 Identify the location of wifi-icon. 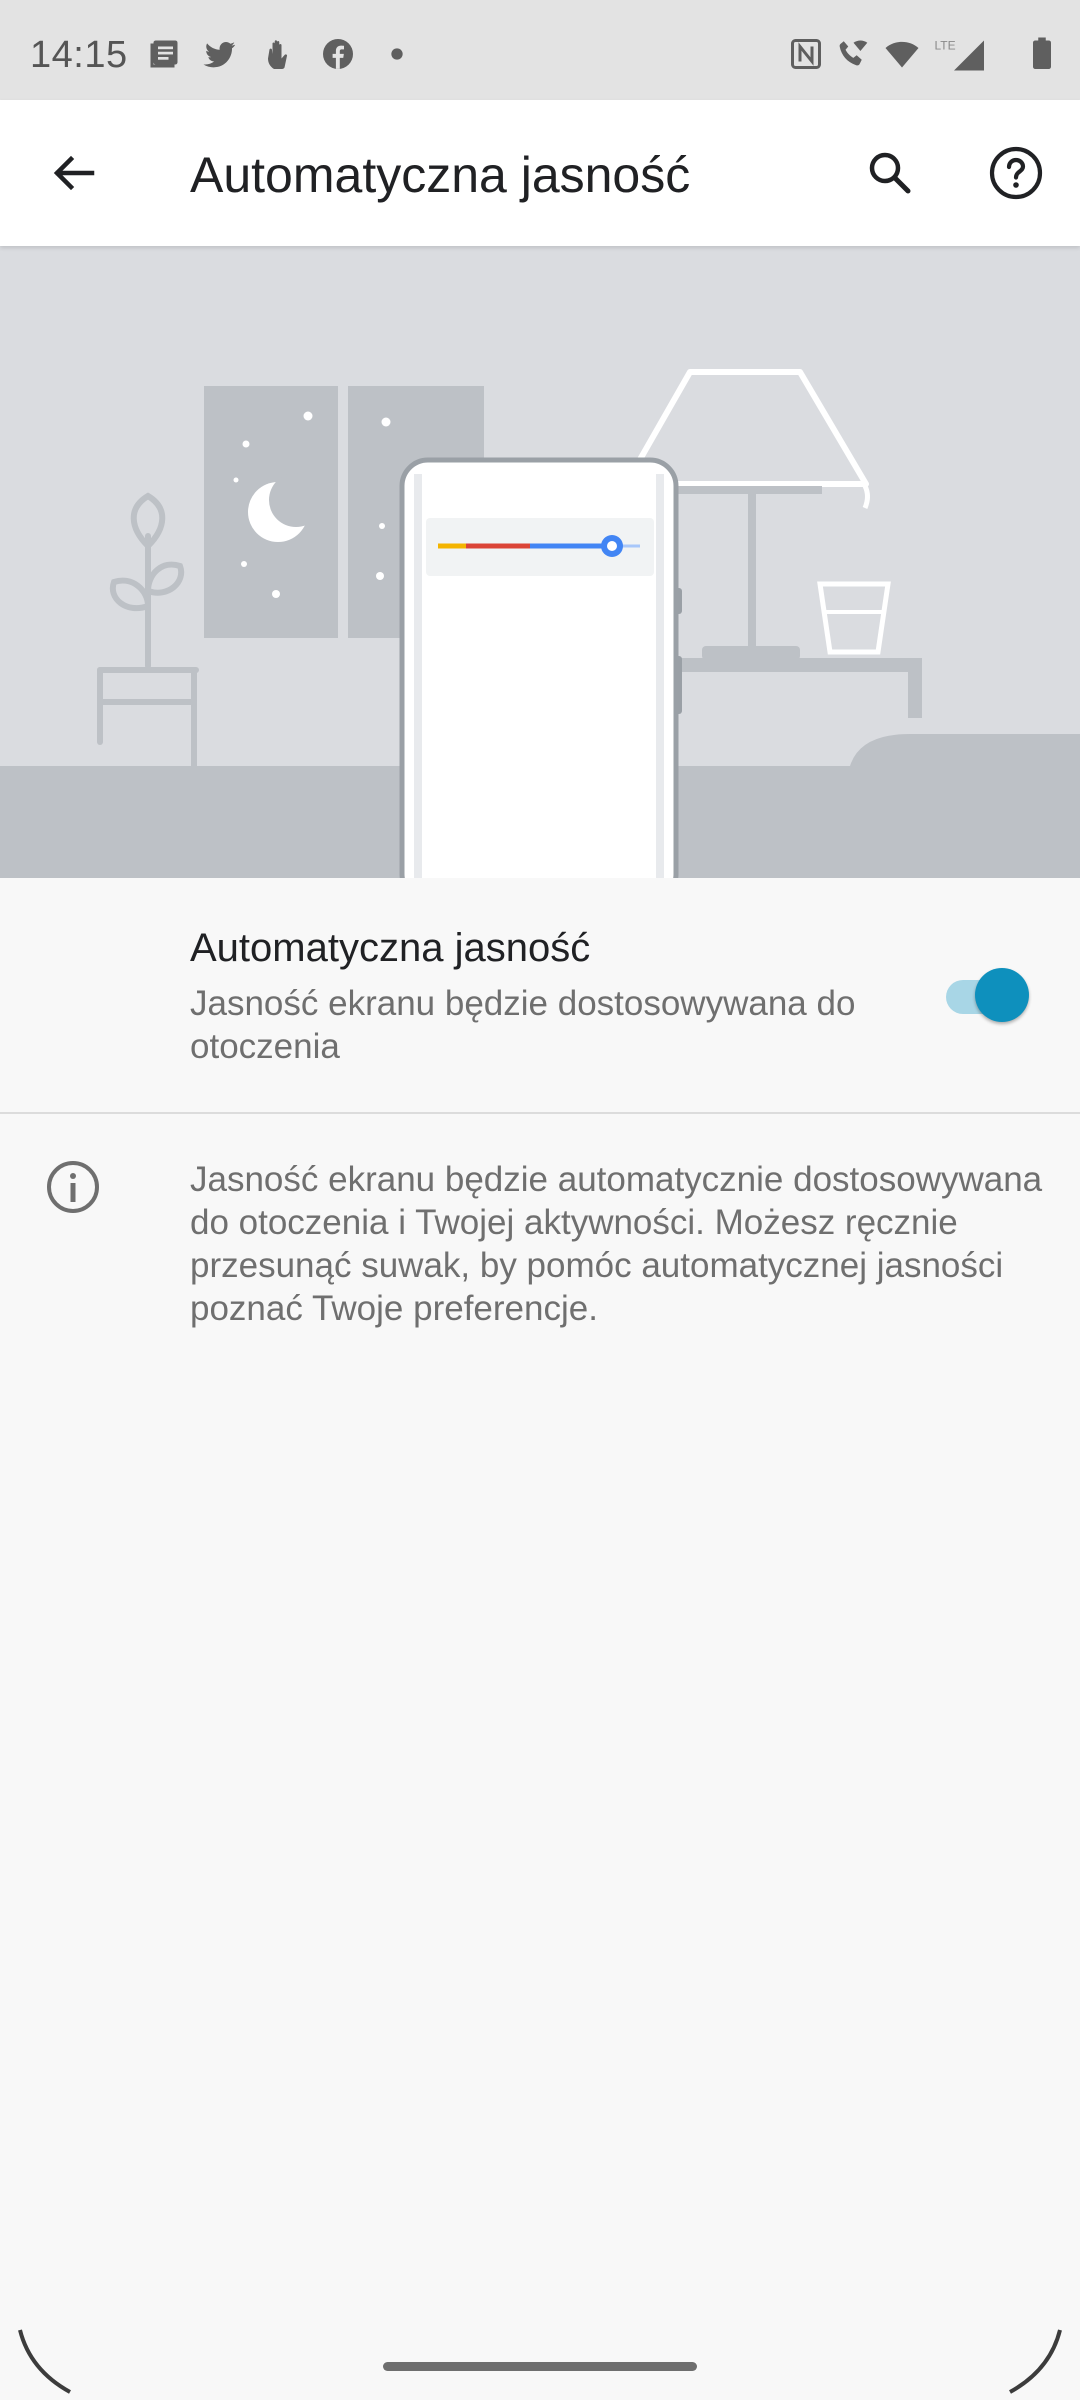
(902, 54).